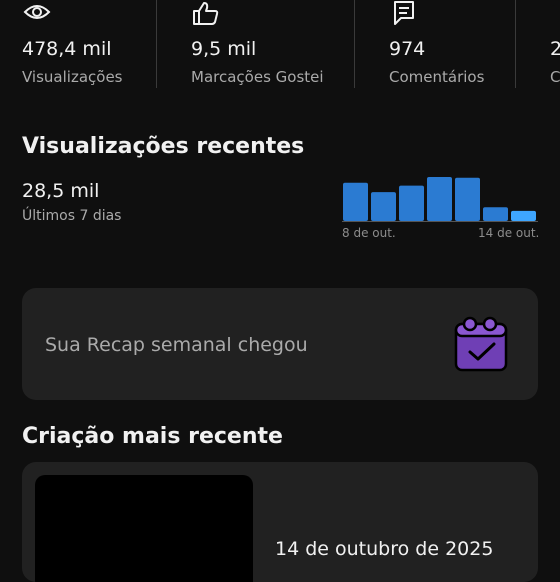  I want to click on latest-creation-title: Criação mais recente, so click(152, 436).